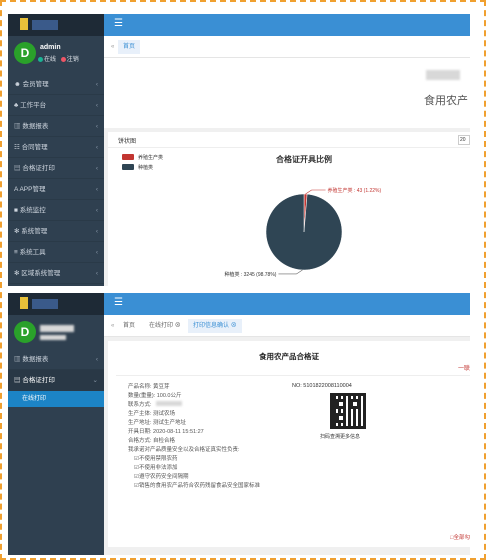 This screenshot has width=486, height=560. Describe the element at coordinates (18, 147) in the screenshot. I see `list-icon: ☷` at that location.